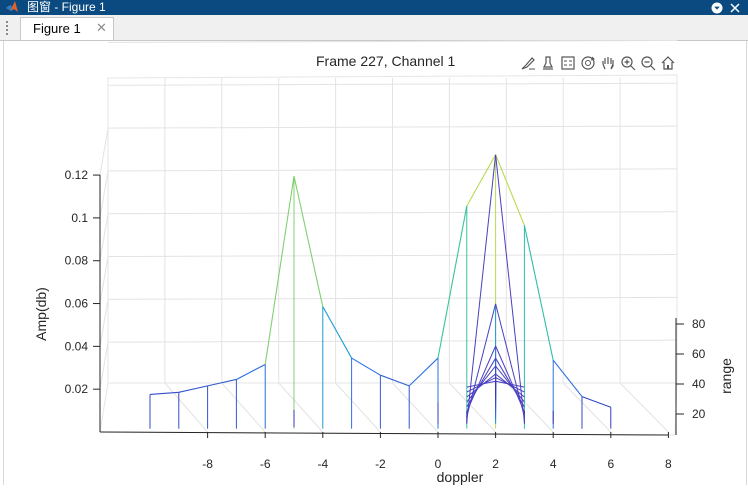 Image resolution: width=748 pixels, height=488 pixels. I want to click on y-tick-label: 20, so click(699, 414).